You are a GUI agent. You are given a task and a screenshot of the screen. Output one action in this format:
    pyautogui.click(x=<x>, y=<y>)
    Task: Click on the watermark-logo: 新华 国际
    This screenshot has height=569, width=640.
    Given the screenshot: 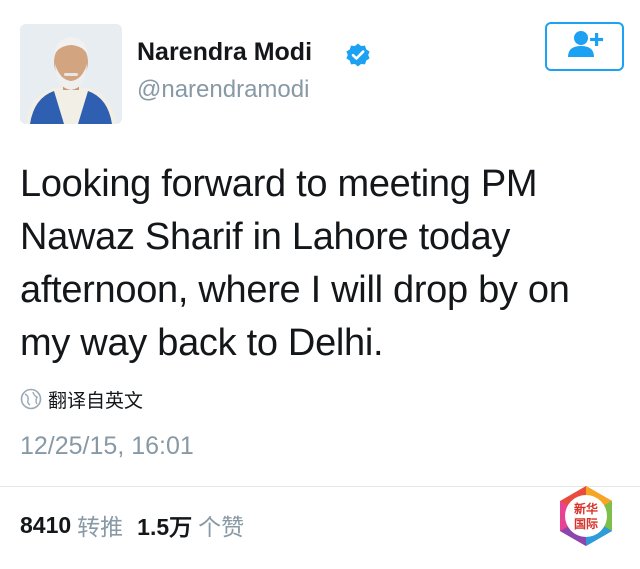 What is the action you would take?
    pyautogui.click(x=586, y=516)
    